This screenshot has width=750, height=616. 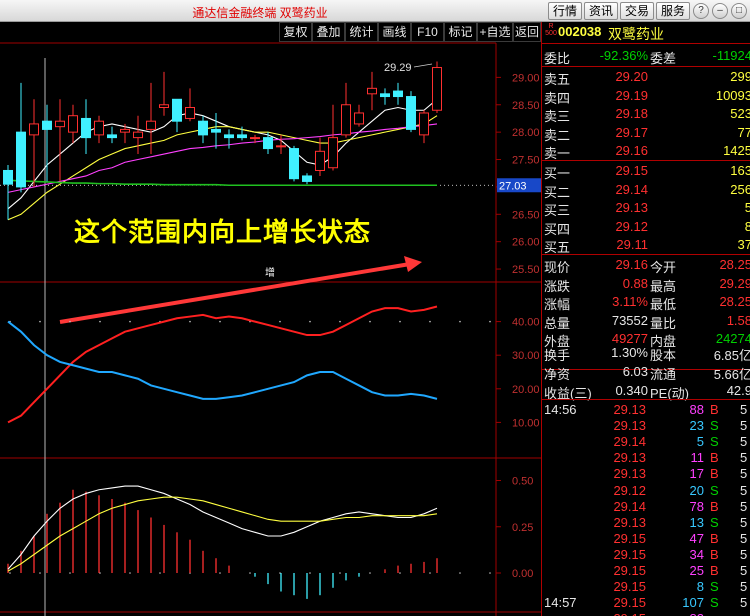 I want to click on high-price-pointer, so click(x=423, y=65).